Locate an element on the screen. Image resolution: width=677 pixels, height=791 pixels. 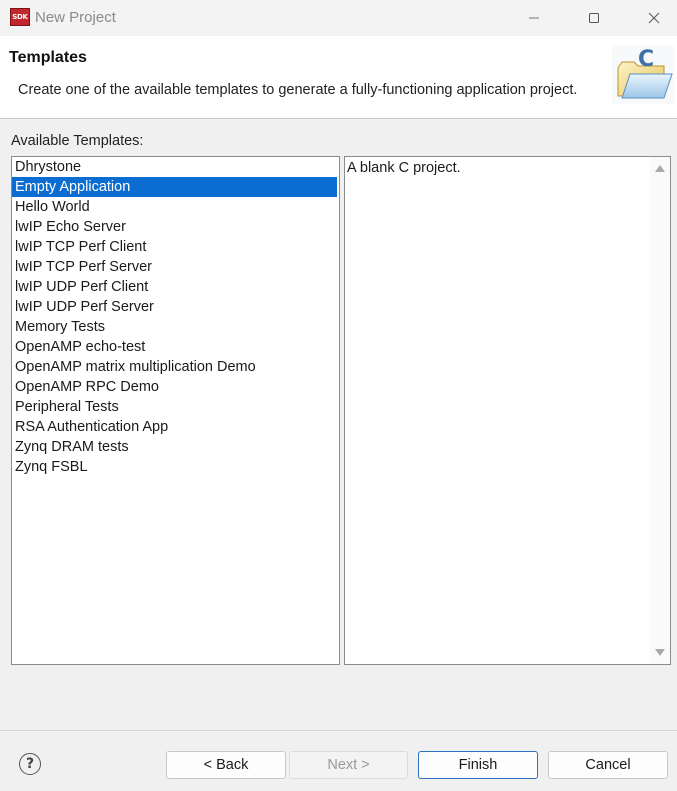
template-list-item: Hello World is located at coordinates (175, 207).